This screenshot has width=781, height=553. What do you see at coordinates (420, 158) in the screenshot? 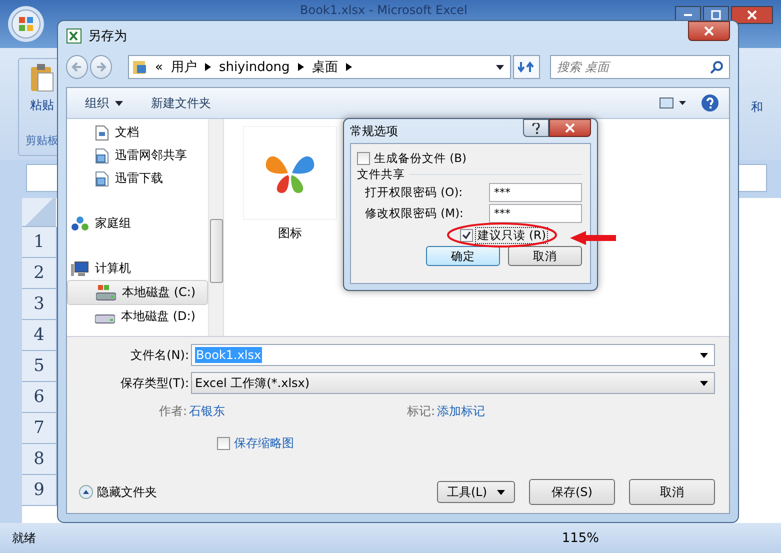
I see `checkbox-label: 生成备份文件 (B)` at bounding box center [420, 158].